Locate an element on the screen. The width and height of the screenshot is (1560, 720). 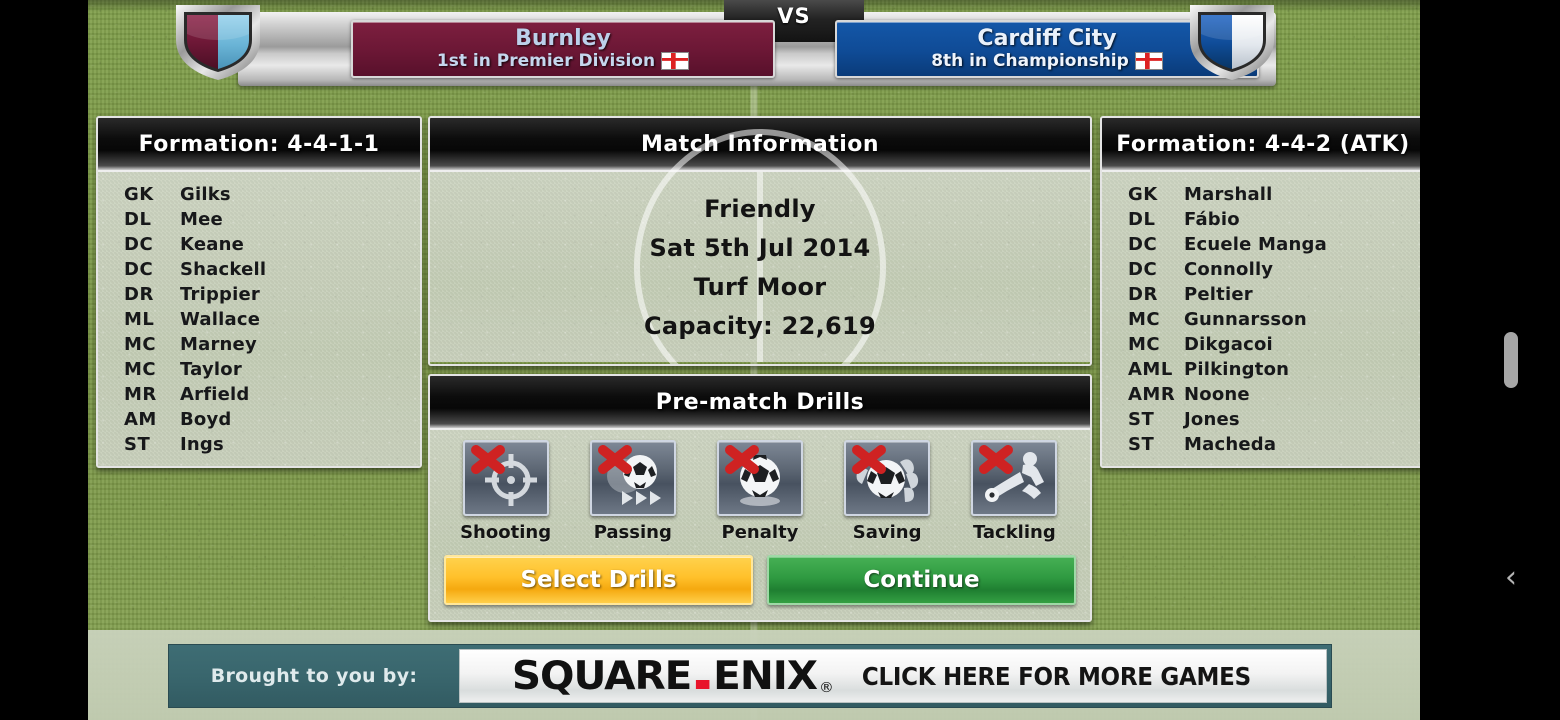
list-item: ML Wallace is located at coordinates (259, 319).